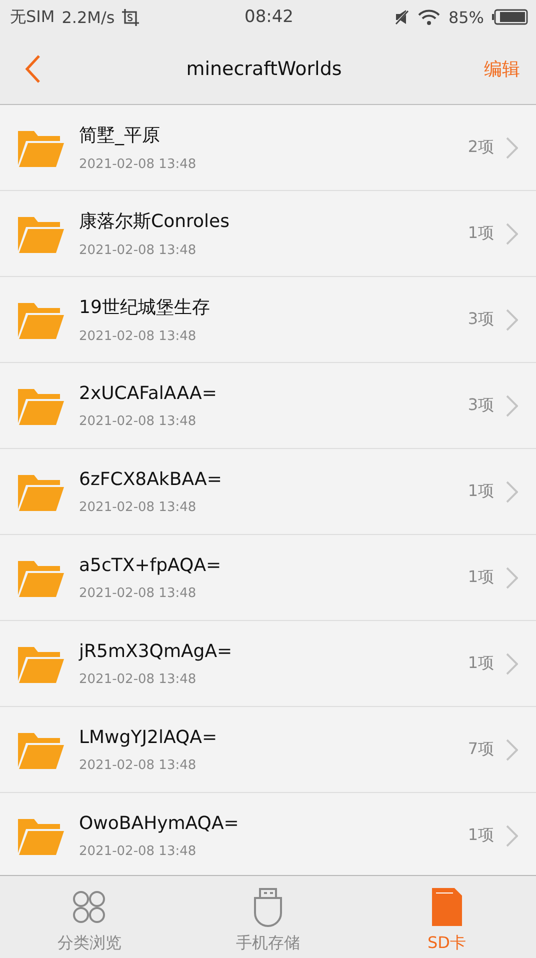 The image size is (536, 958). Describe the element at coordinates (268, 492) in the screenshot. I see `folder-row: 6zFCX8AkBAA= 2021-02-08 13:48 1项` at that location.